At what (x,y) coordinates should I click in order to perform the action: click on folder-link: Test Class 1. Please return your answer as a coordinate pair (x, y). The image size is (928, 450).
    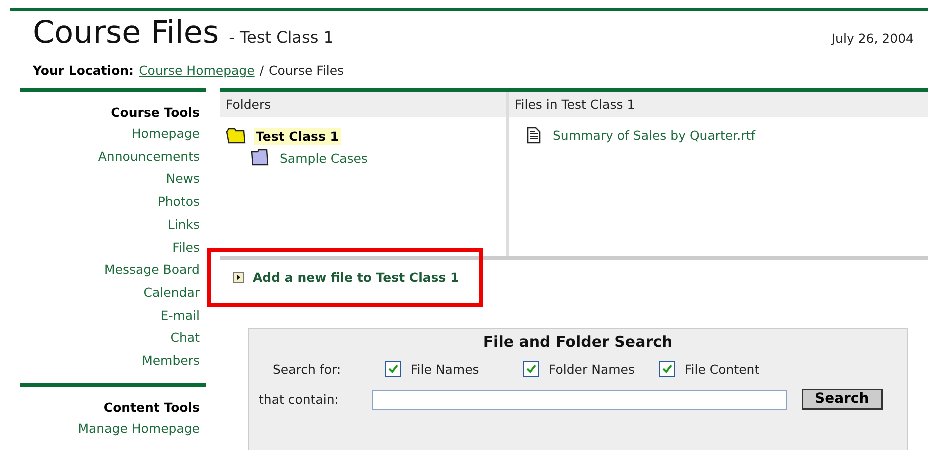
    Looking at the image, I should click on (297, 136).